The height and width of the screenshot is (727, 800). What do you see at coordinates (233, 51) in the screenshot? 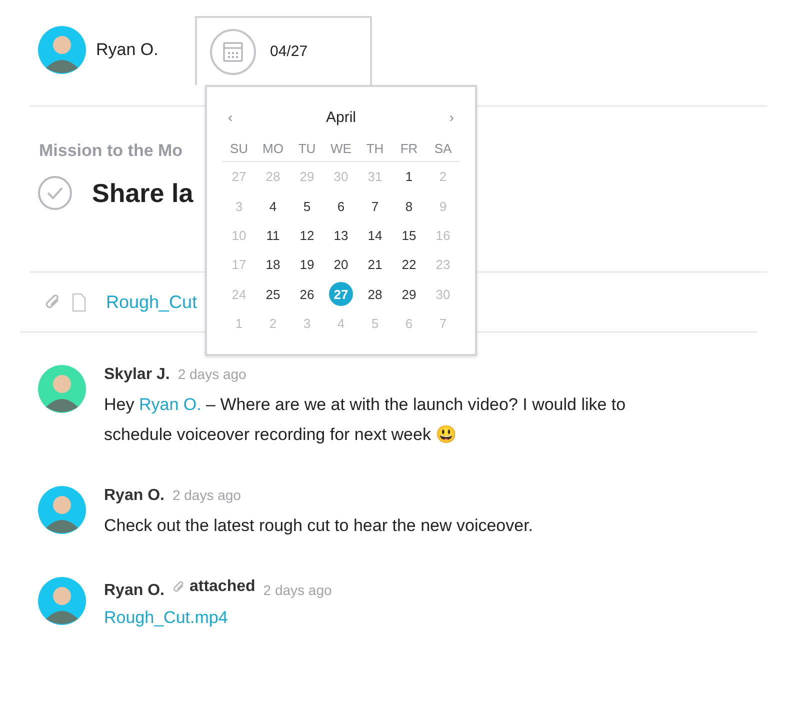
I see `calendar-icon` at bounding box center [233, 51].